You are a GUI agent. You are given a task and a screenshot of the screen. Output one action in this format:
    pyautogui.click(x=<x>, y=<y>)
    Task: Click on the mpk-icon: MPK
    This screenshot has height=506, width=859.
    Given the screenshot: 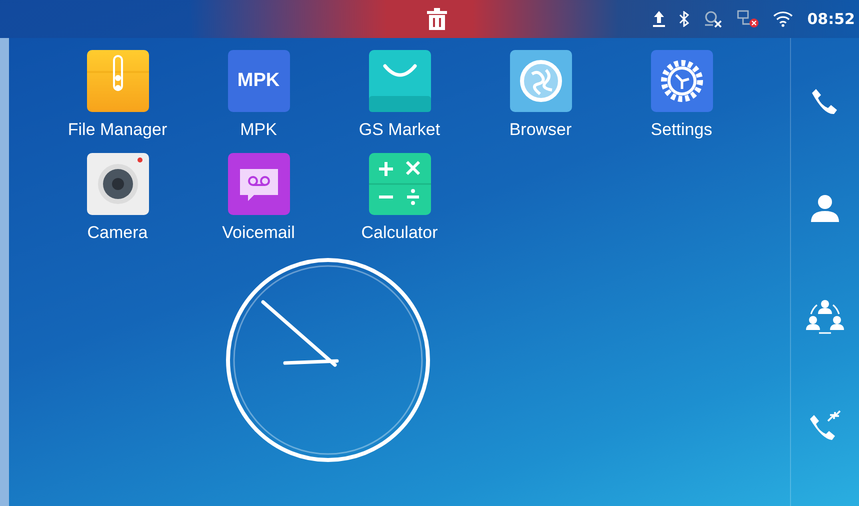 What is the action you would take?
    pyautogui.click(x=259, y=81)
    